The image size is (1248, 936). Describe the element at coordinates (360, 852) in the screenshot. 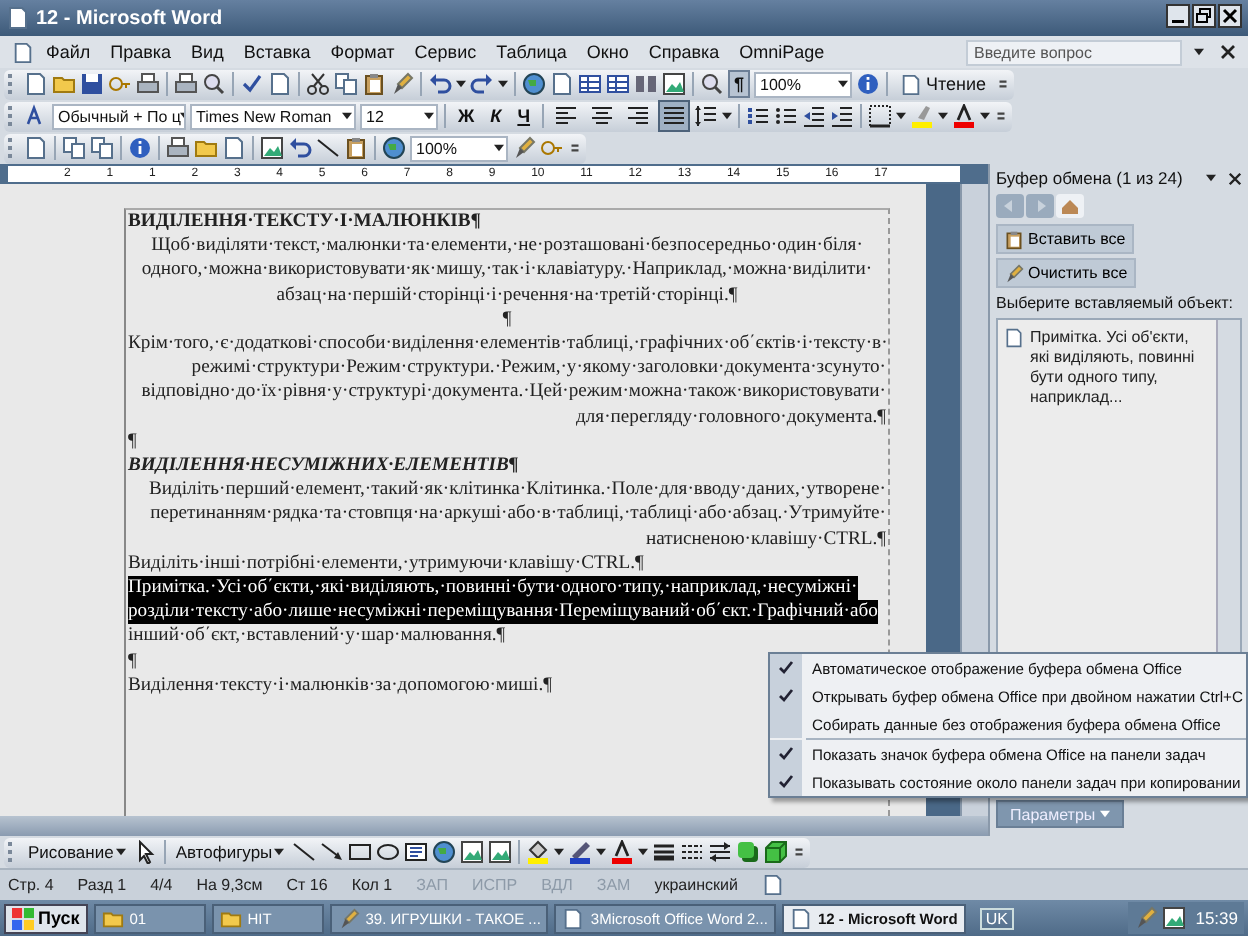

I see `rectangle-icon` at that location.